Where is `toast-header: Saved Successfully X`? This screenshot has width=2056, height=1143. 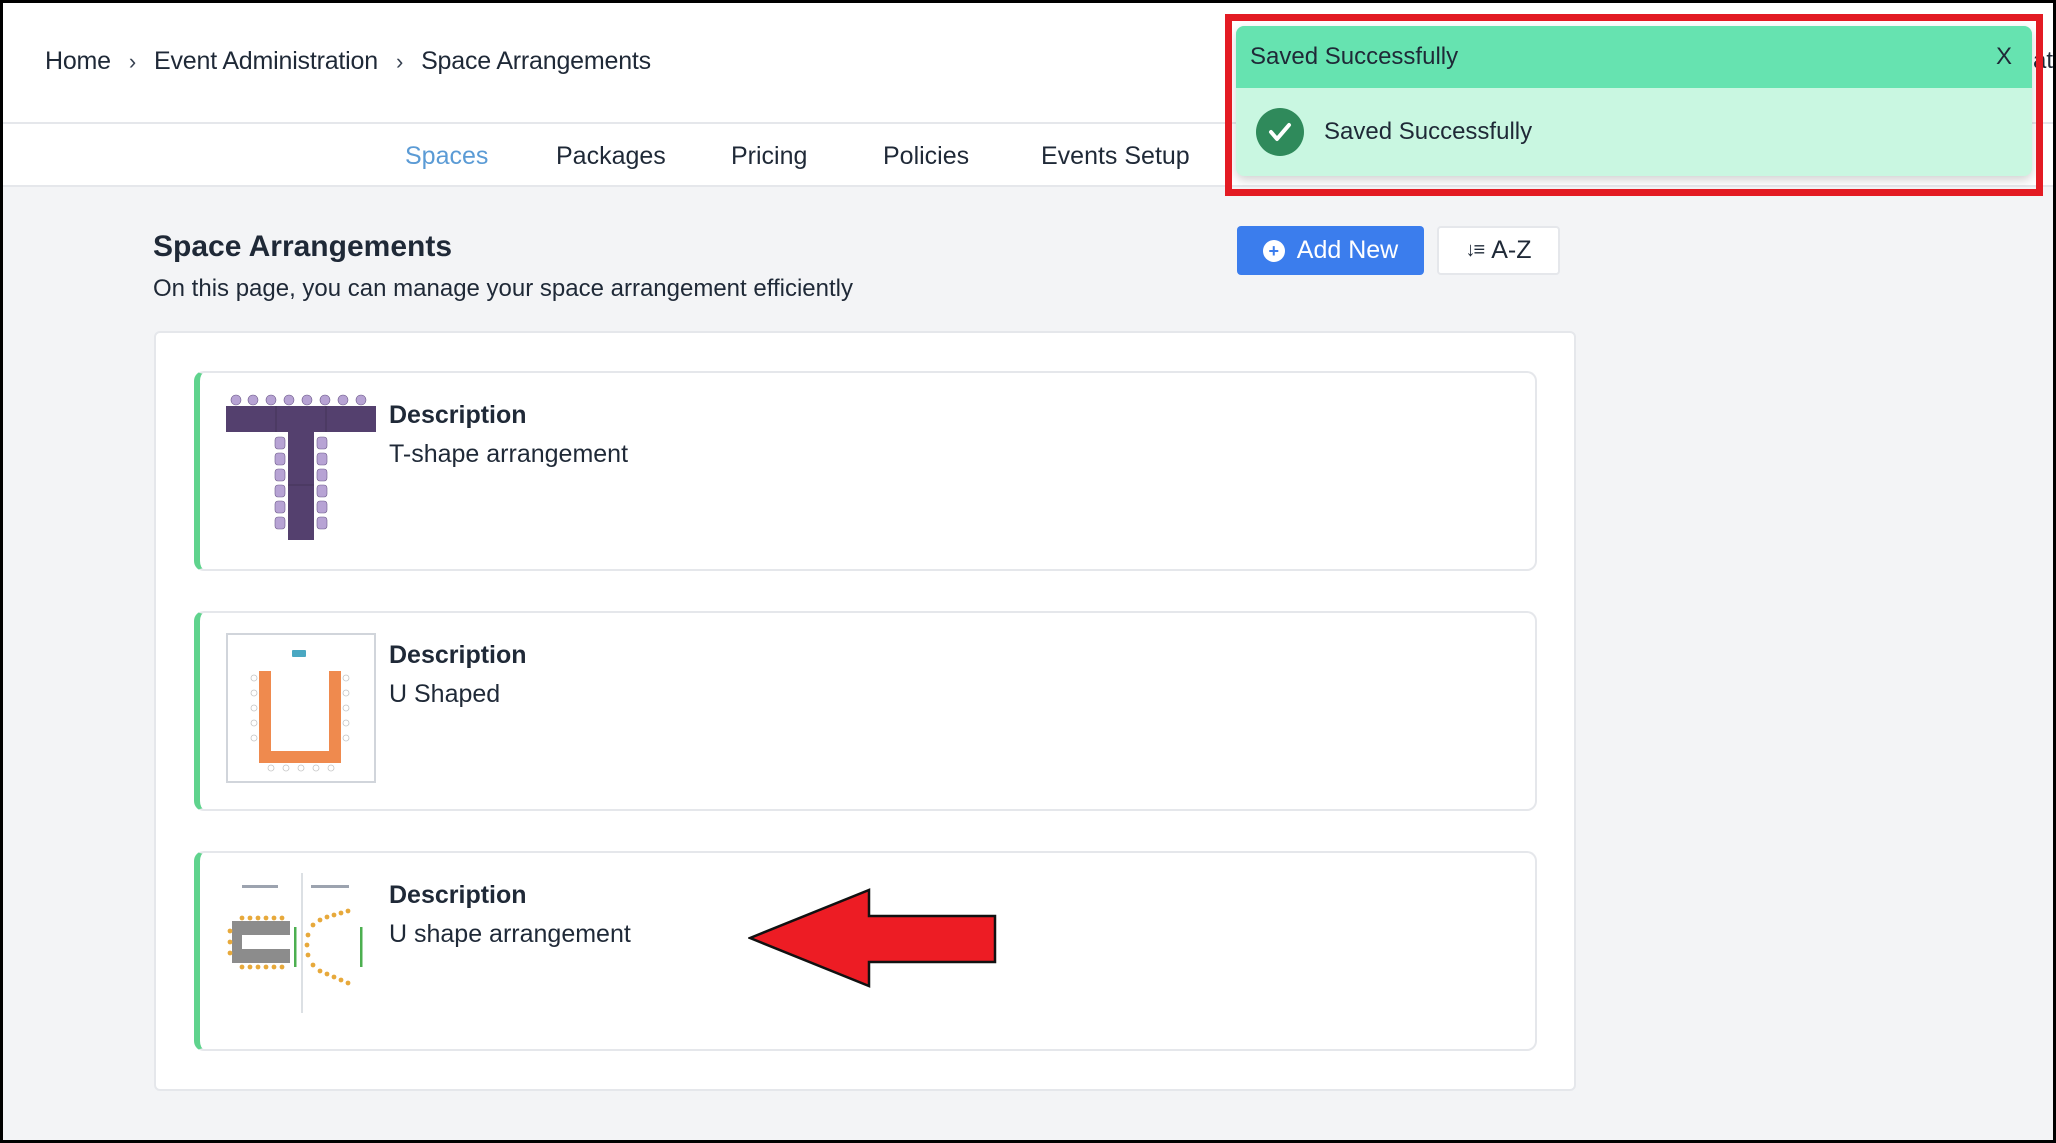 toast-header: Saved Successfully X is located at coordinates (1634, 57).